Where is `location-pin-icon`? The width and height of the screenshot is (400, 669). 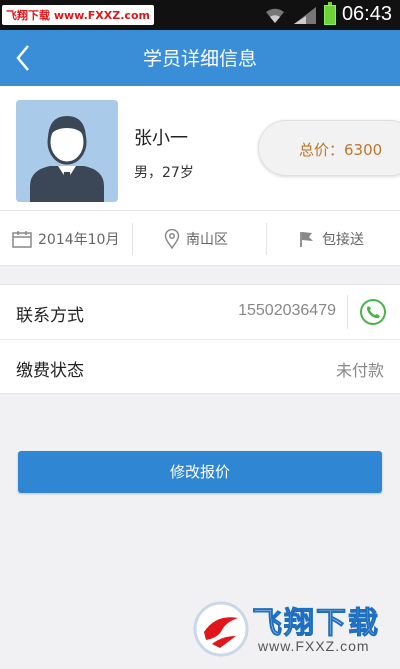
location-pin-icon is located at coordinates (172, 239).